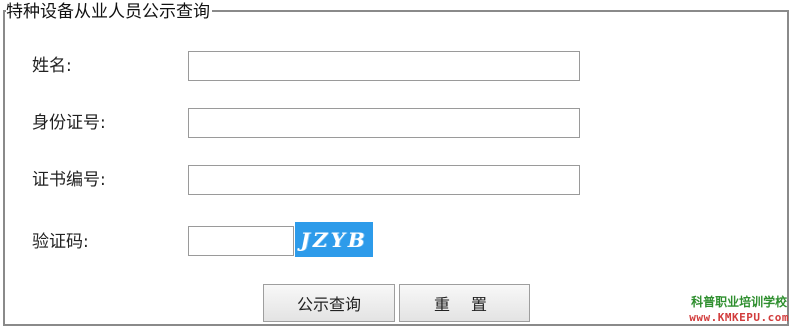  What do you see at coordinates (739, 310) in the screenshot?
I see `school-watermark: 科普职业培训学校 www.KMKEPU.com` at bounding box center [739, 310].